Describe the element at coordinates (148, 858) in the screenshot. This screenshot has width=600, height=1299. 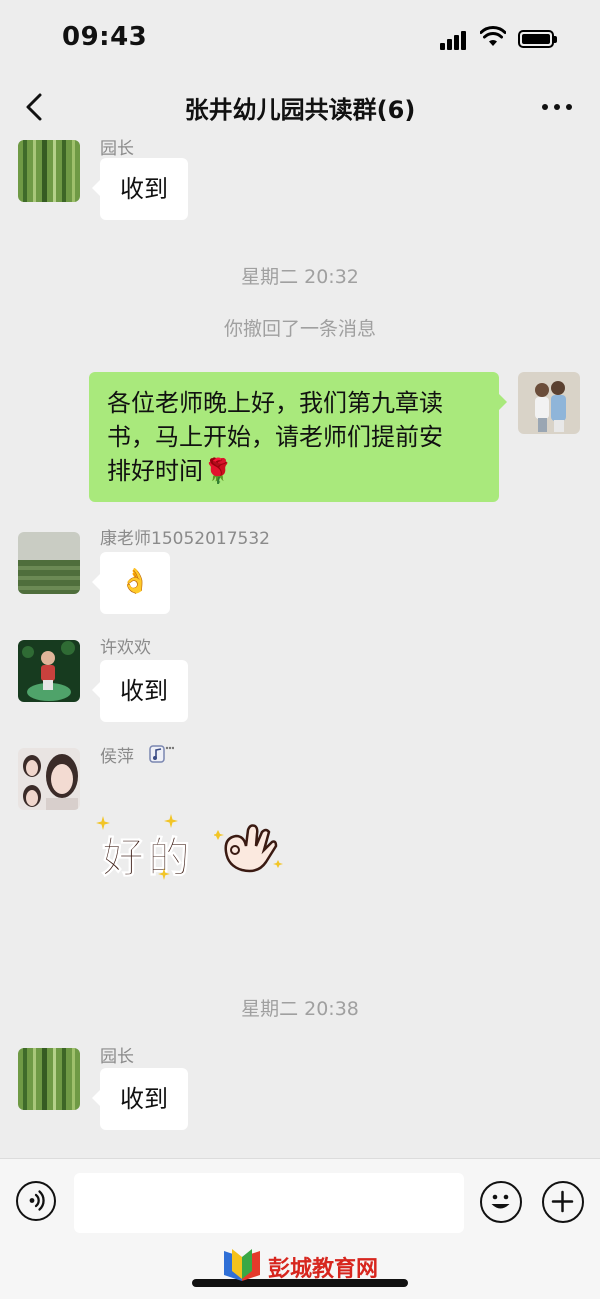
I see `sticker-text: 好的` at that location.